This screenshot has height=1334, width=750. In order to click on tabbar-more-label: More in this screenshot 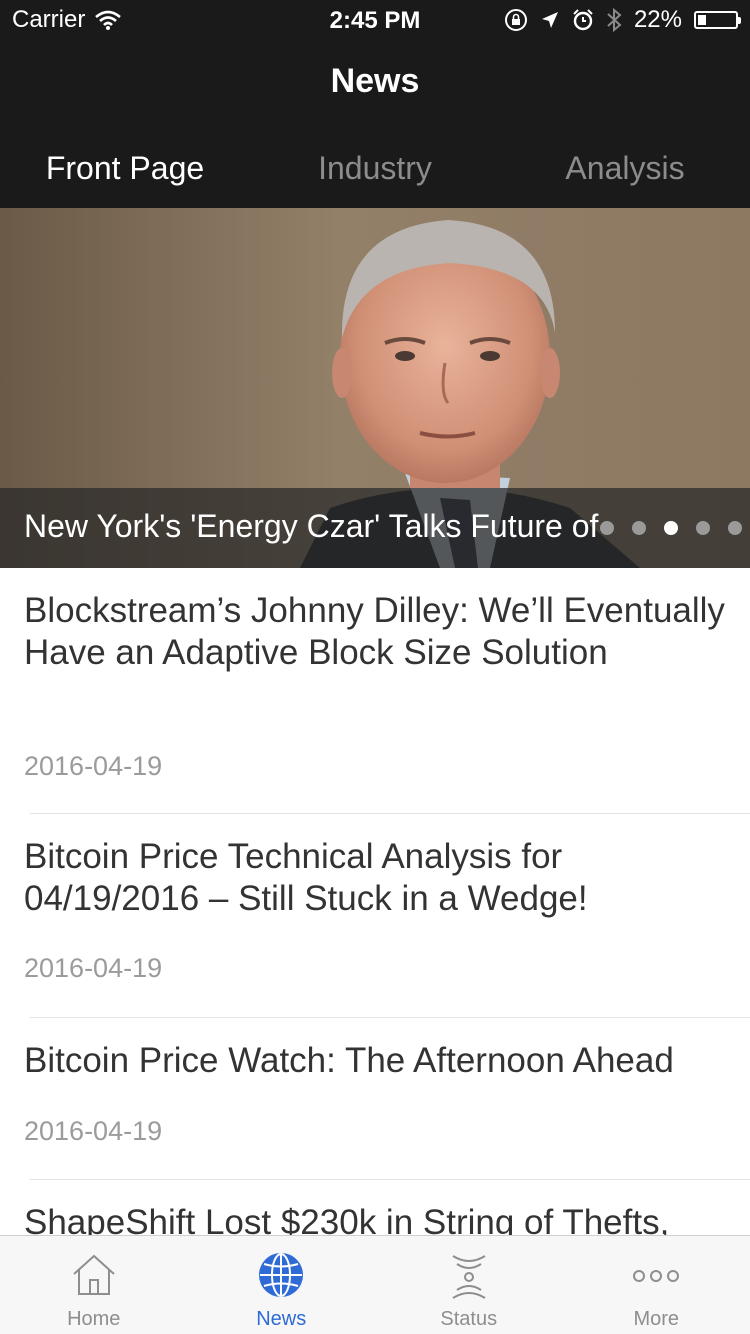, I will do `click(656, 1319)`.